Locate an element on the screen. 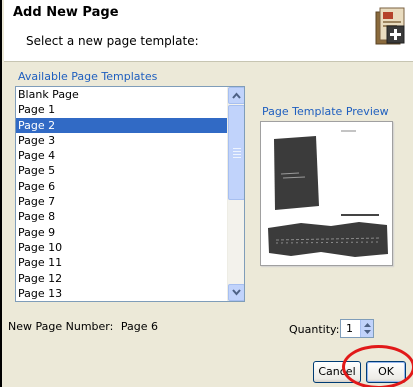 Image resolution: width=413 pixels, height=387 pixels. template-preview-thumbnail is located at coordinates (328, 193).